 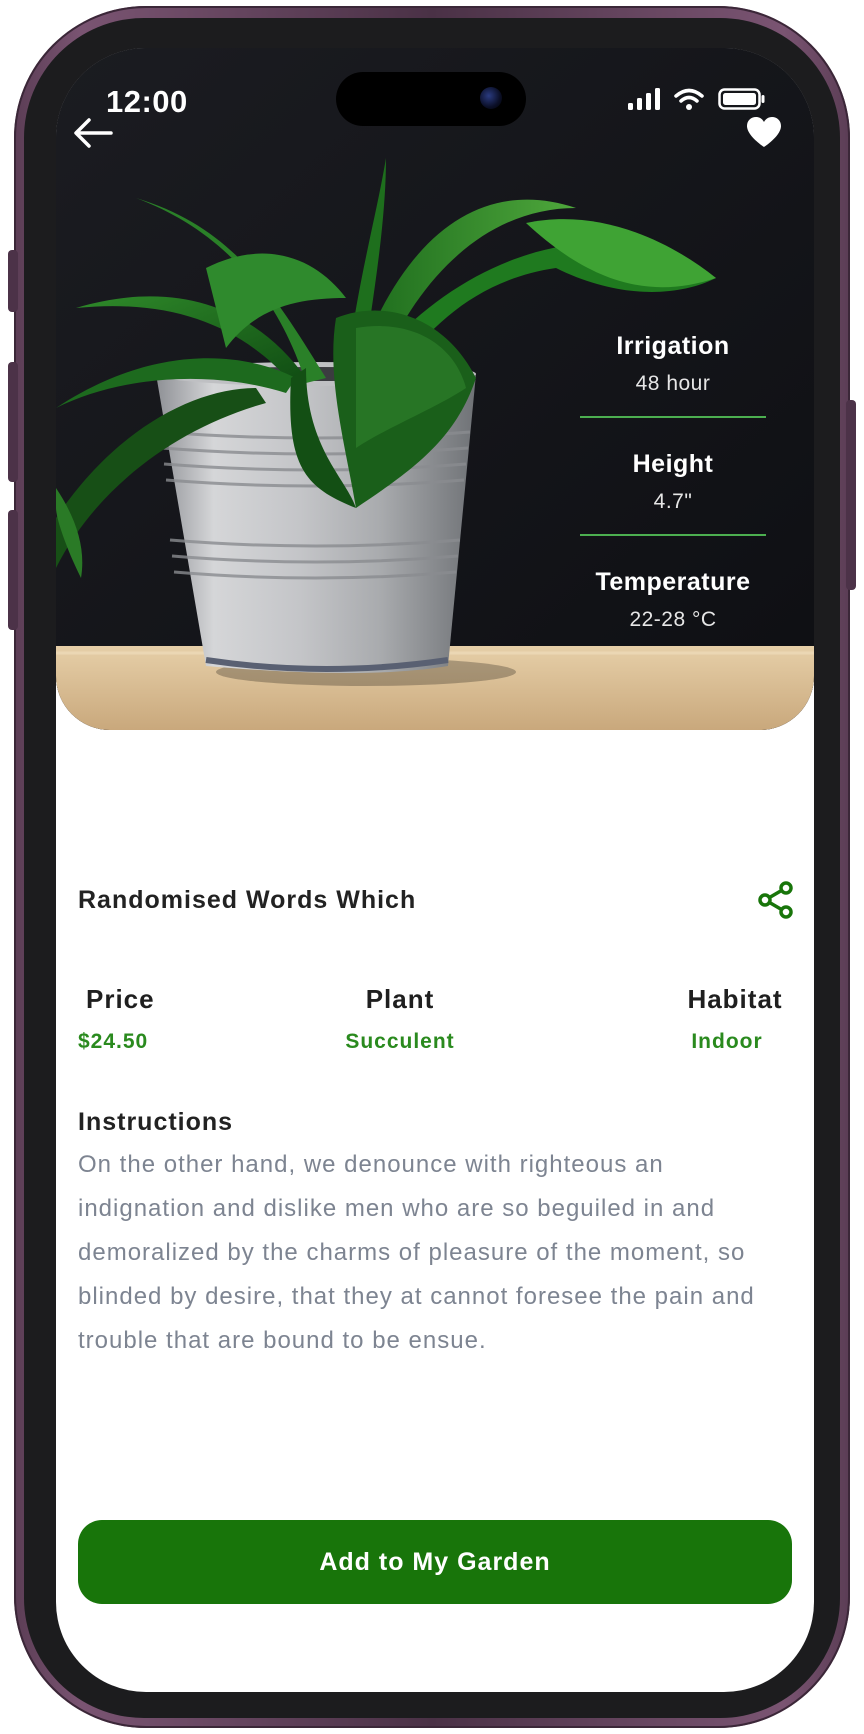 I want to click on attribute-habitat: Habitat Indoor, so click(x=735, y=1017).